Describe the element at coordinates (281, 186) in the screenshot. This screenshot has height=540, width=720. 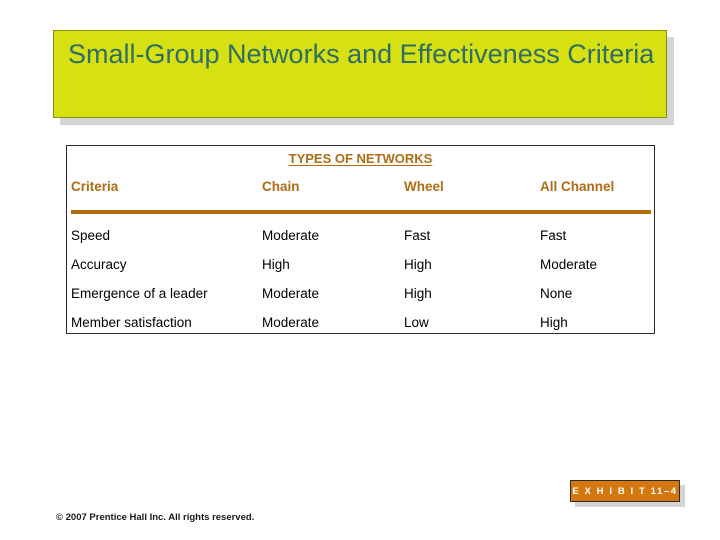
I see `column-header-chain: Chain` at that location.